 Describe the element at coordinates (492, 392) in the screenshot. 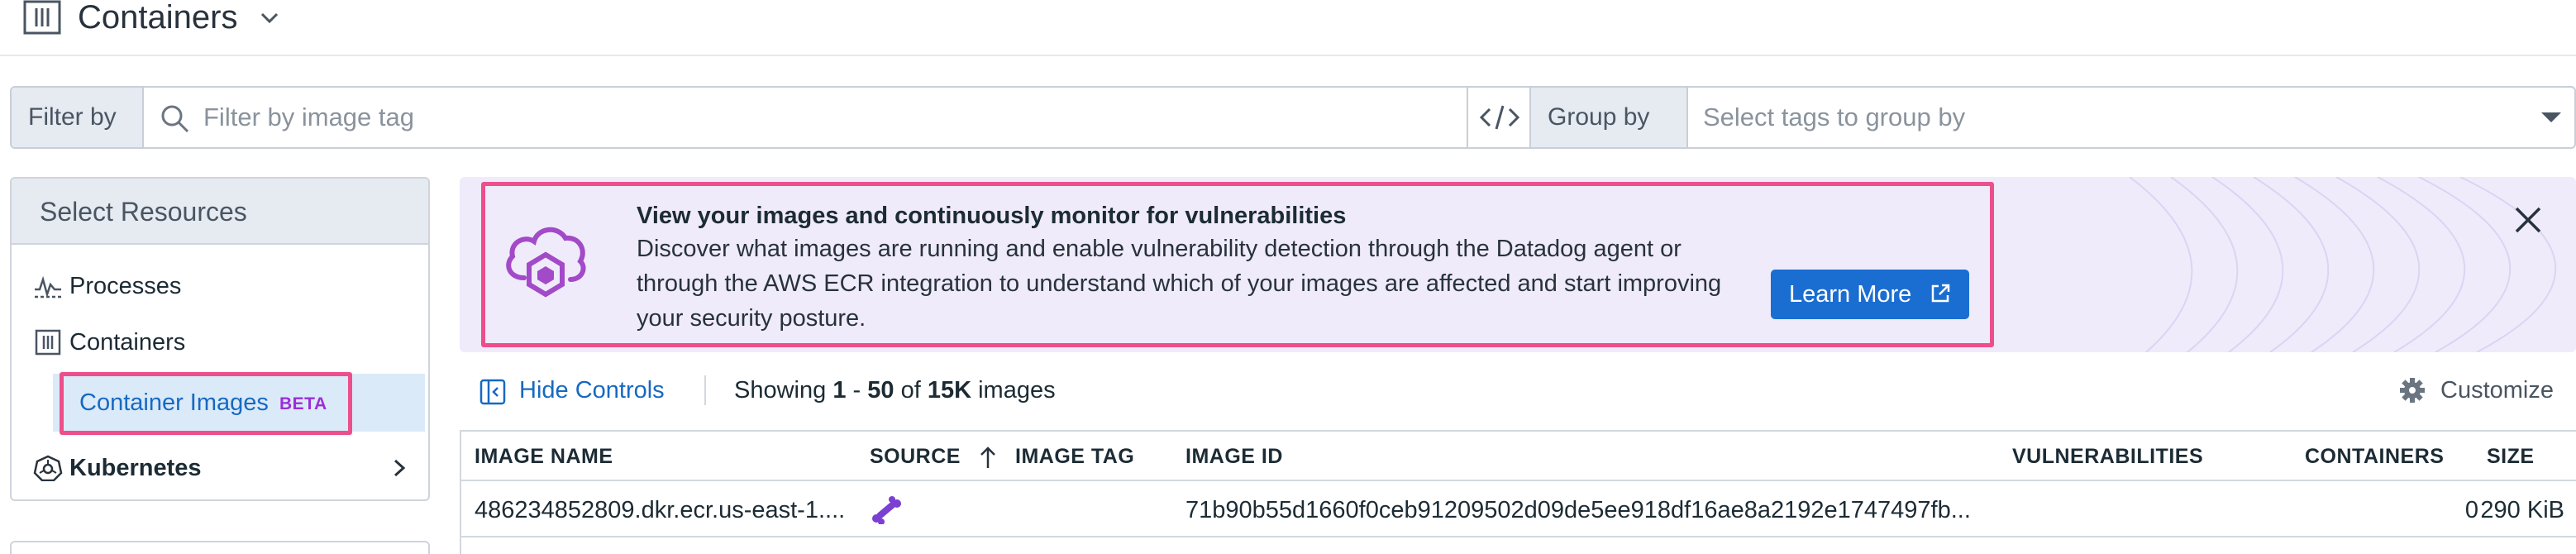

I see `collapse-panel-icon` at that location.